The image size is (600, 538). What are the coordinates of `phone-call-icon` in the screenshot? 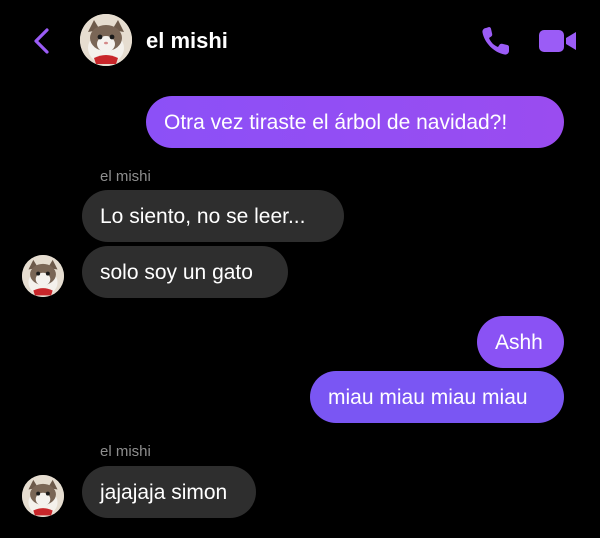 It's located at (496, 41).